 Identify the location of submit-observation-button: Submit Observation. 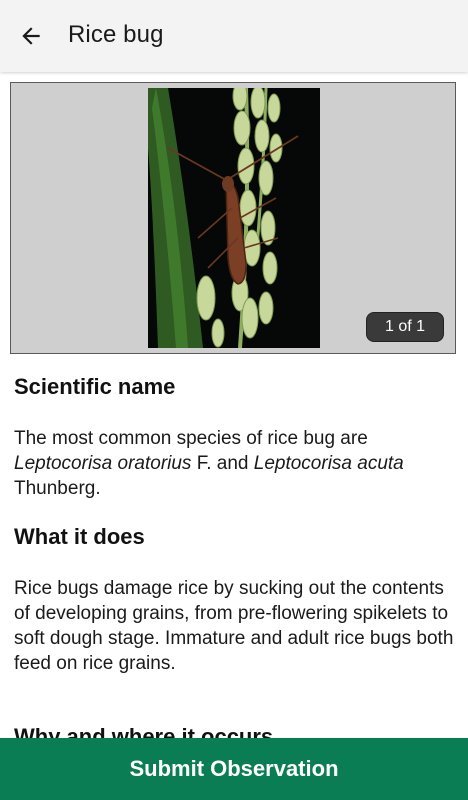
(234, 769).